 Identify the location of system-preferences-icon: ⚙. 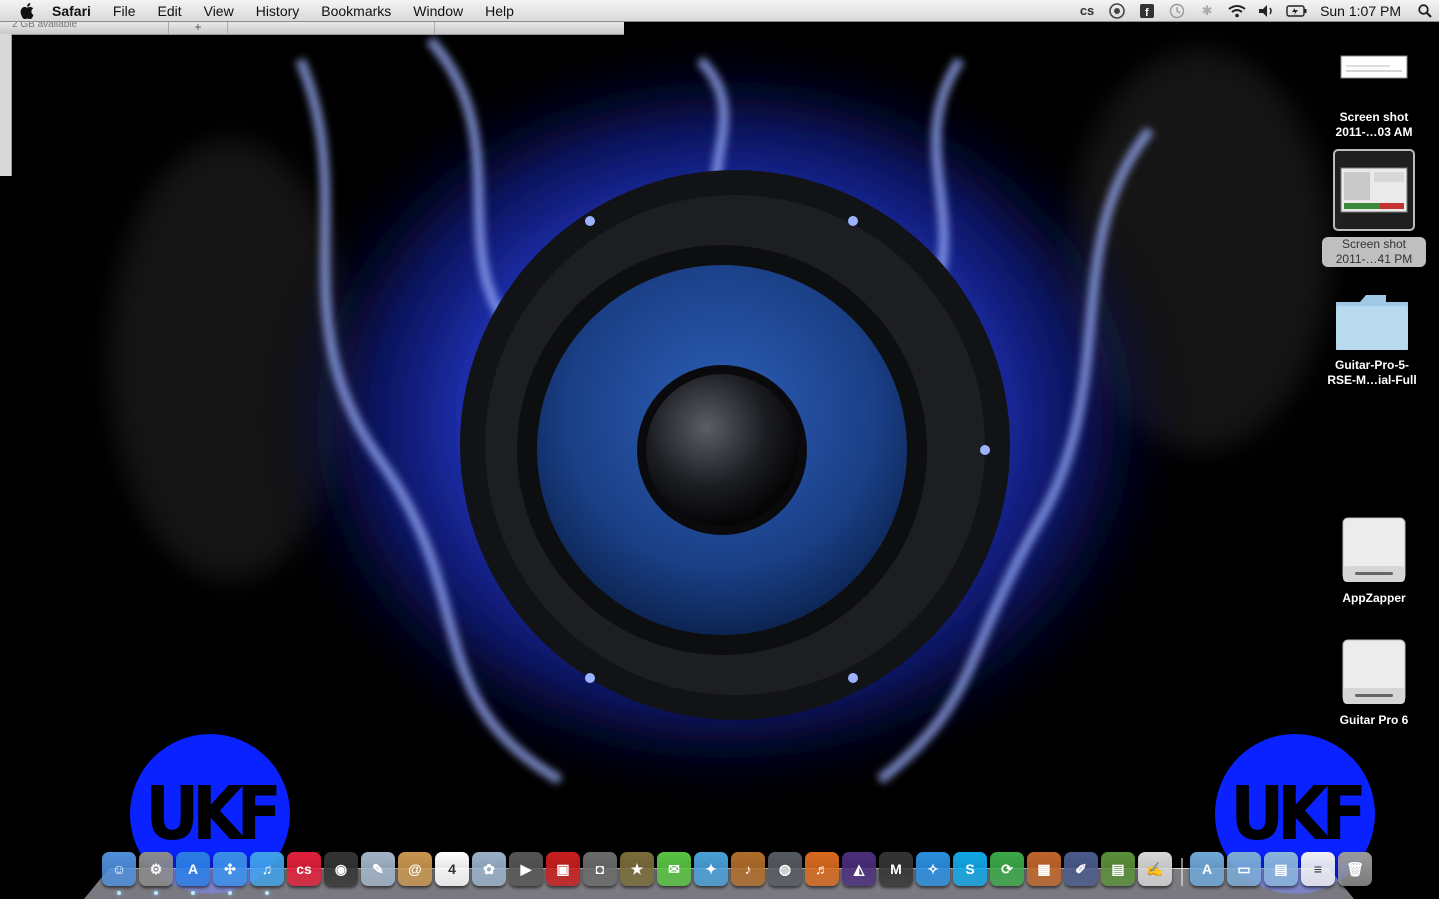
(156, 873).